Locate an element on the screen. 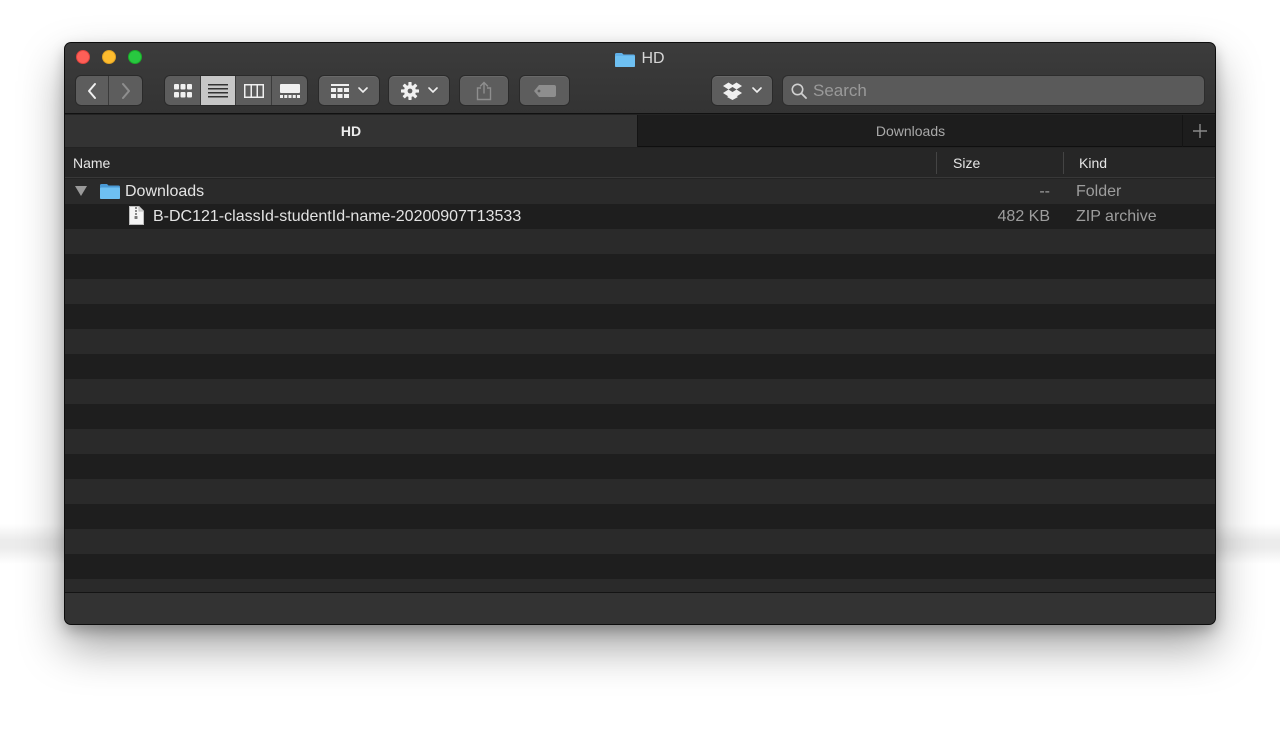 The image size is (1280, 743). tab-hd: HD is located at coordinates (351, 131).